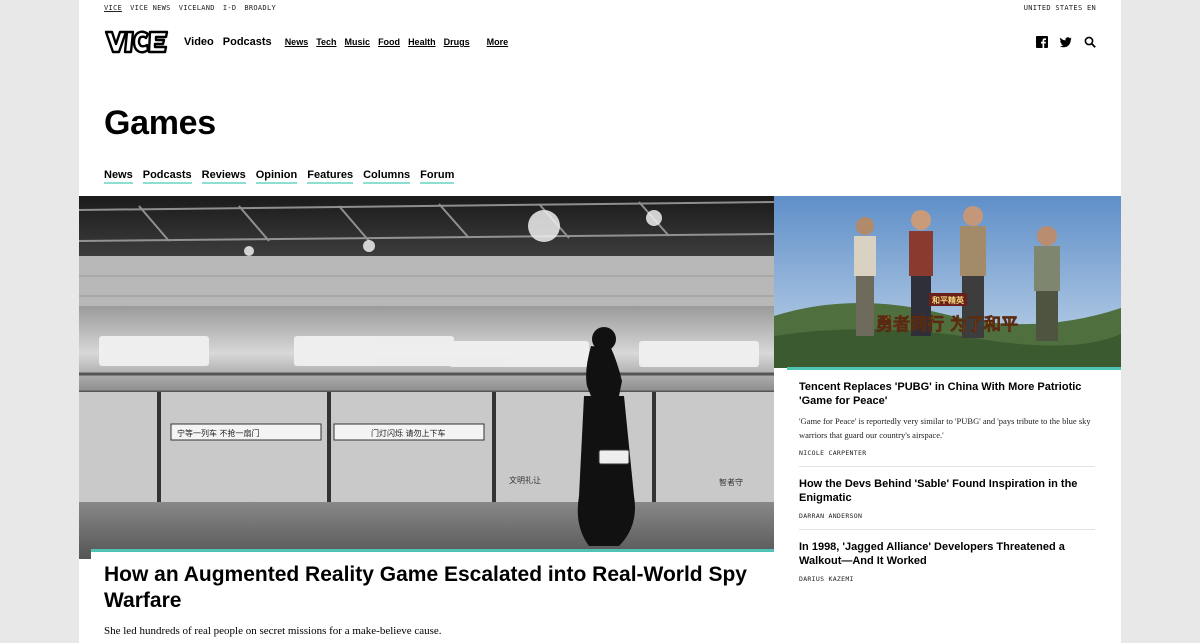  Describe the element at coordinates (223, 176) in the screenshot. I see `tab-reviews: Reviews` at that location.